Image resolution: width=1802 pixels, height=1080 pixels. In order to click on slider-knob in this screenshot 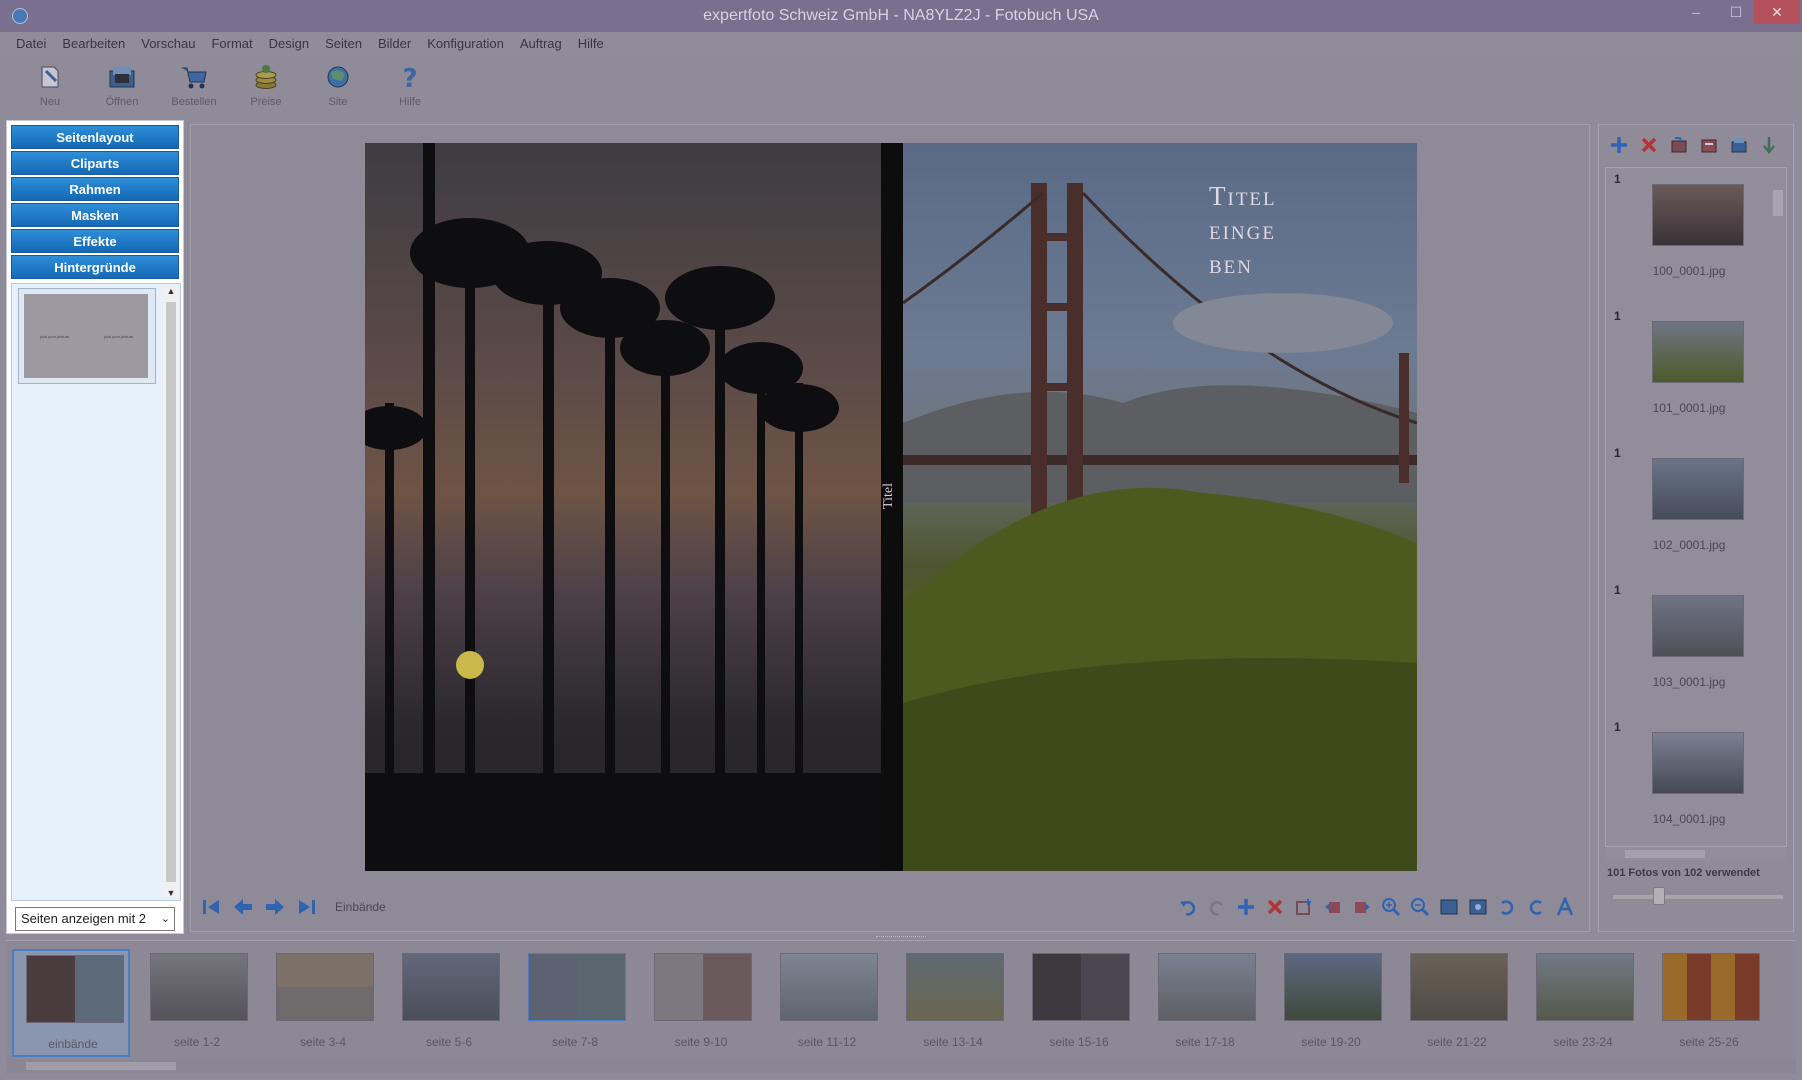, I will do `click(1659, 896)`.